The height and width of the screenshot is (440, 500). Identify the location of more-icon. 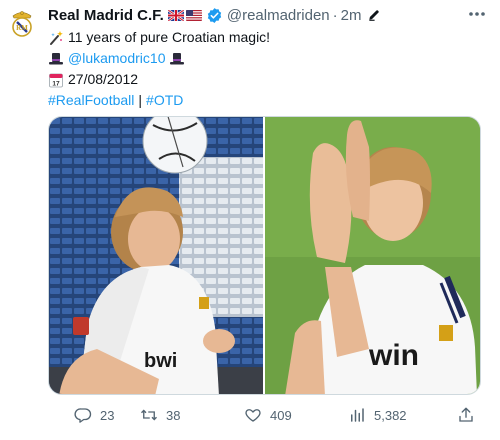
(477, 14).